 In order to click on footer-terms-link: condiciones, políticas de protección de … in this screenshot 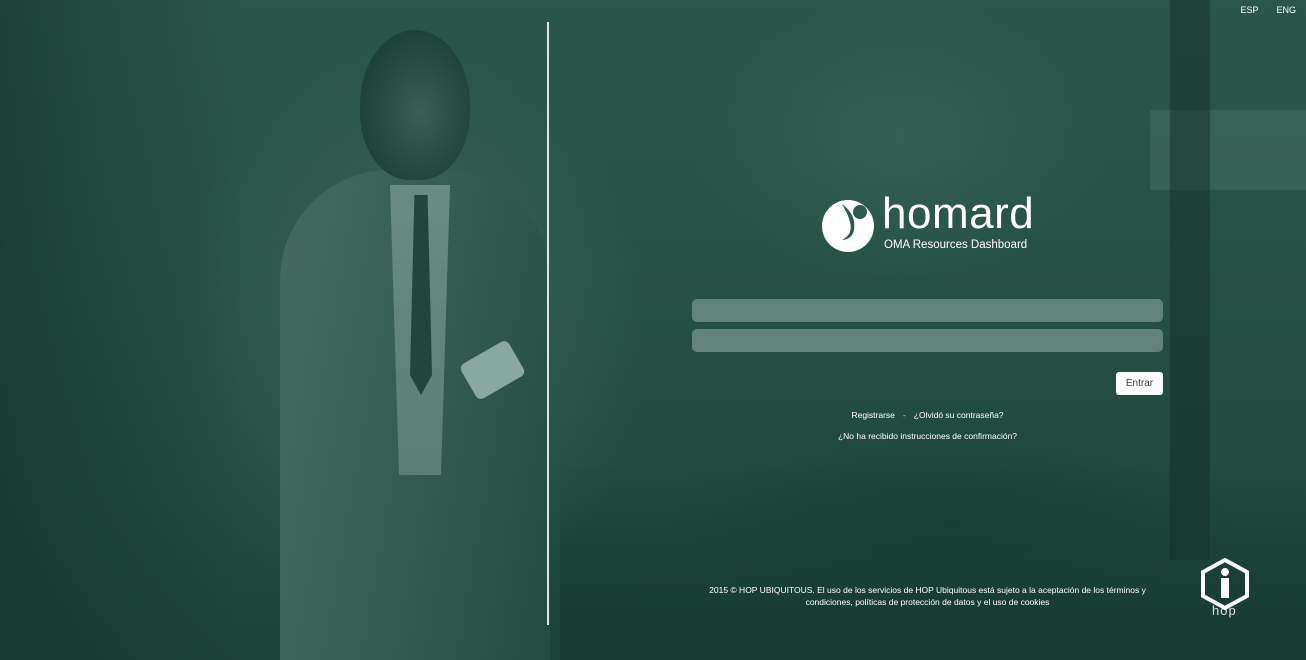, I will do `click(928, 602)`.